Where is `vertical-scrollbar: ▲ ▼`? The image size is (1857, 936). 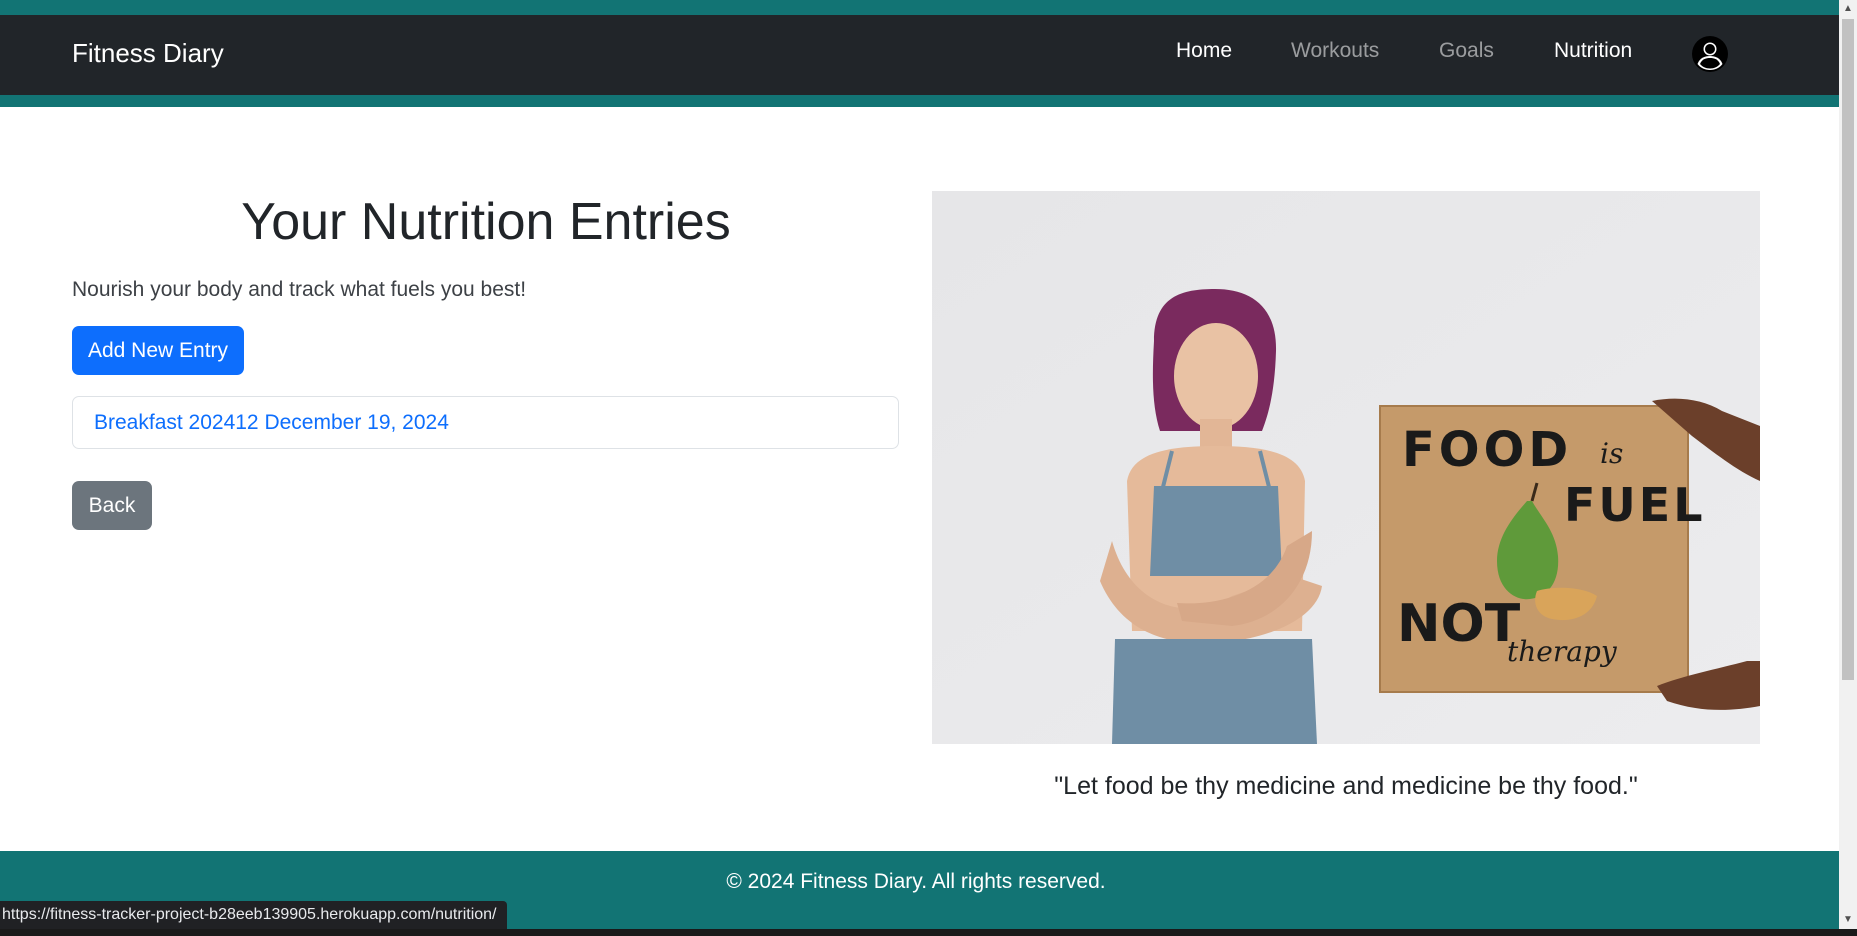
vertical-scrollbar: ▲ ▼ is located at coordinates (1848, 464).